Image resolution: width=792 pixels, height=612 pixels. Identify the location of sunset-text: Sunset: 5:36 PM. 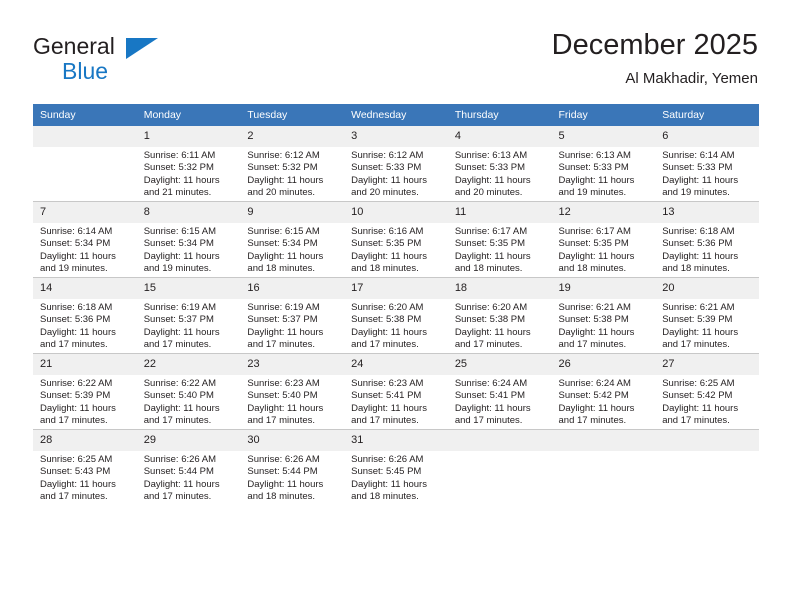
(75, 320).